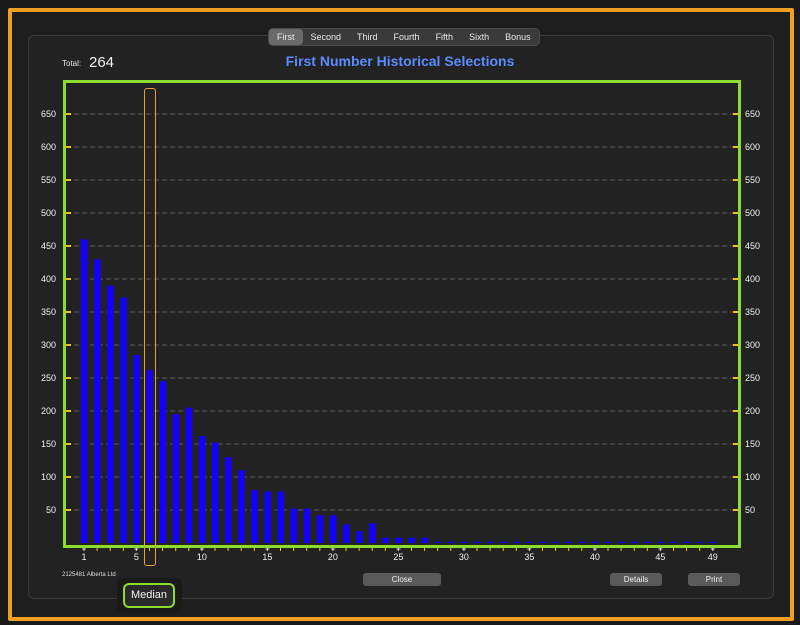 The image size is (800, 625). What do you see at coordinates (136, 557) in the screenshot?
I see `x-tick-label: 5` at bounding box center [136, 557].